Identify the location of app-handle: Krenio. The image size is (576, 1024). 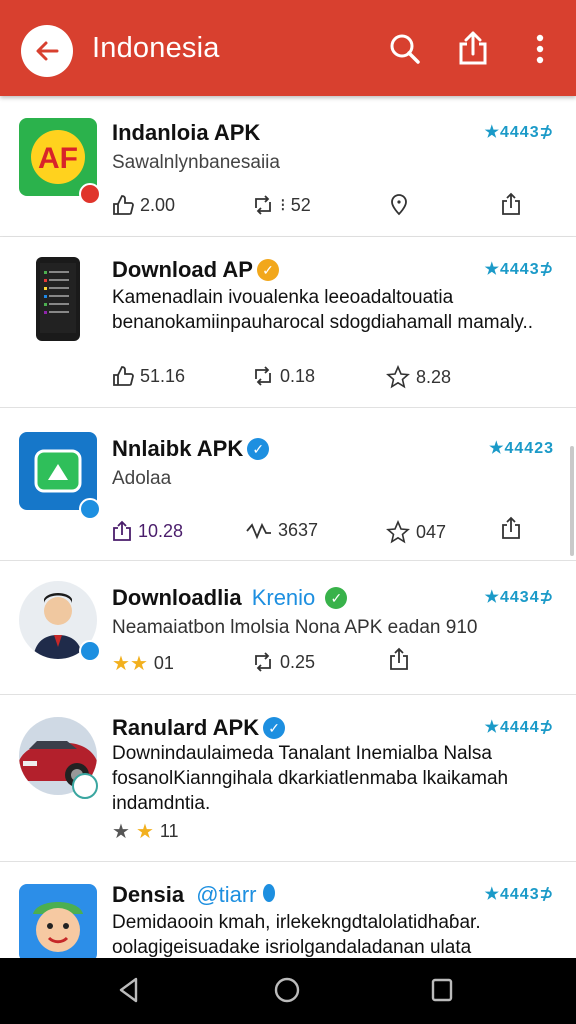
(283, 597).